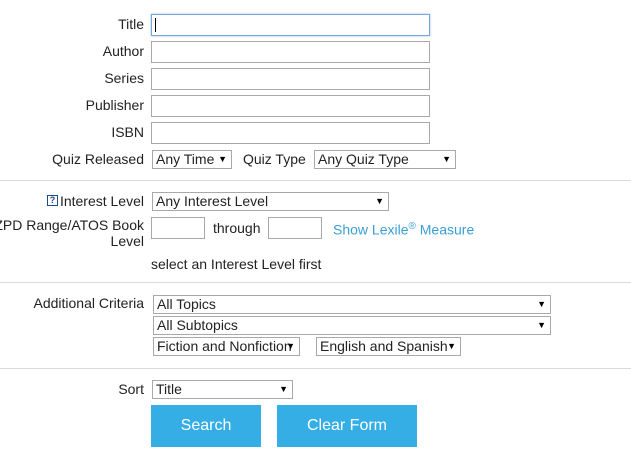 The height and width of the screenshot is (476, 631). I want to click on through-label: through, so click(237, 228).